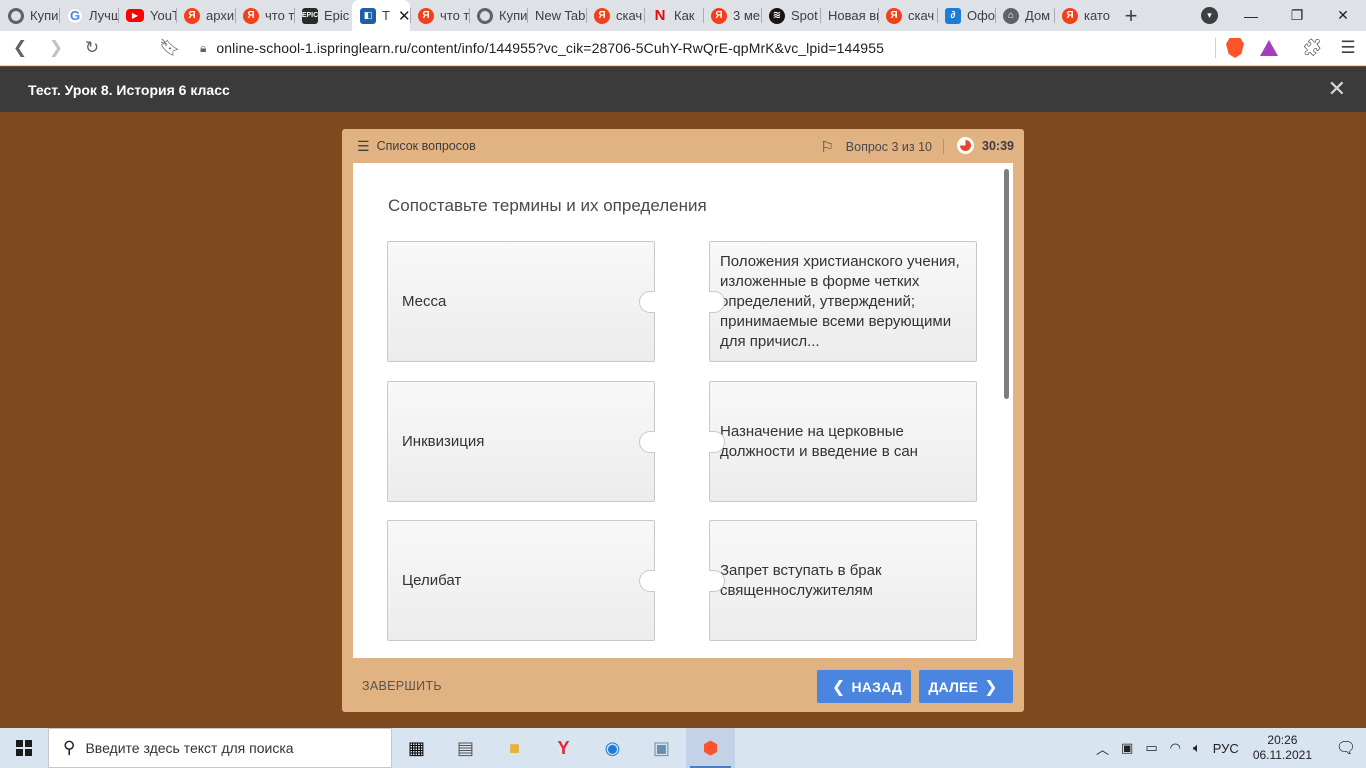 The width and height of the screenshot is (1366, 768). Describe the element at coordinates (454, 15) in the screenshot. I see `tab-title: что т` at that location.